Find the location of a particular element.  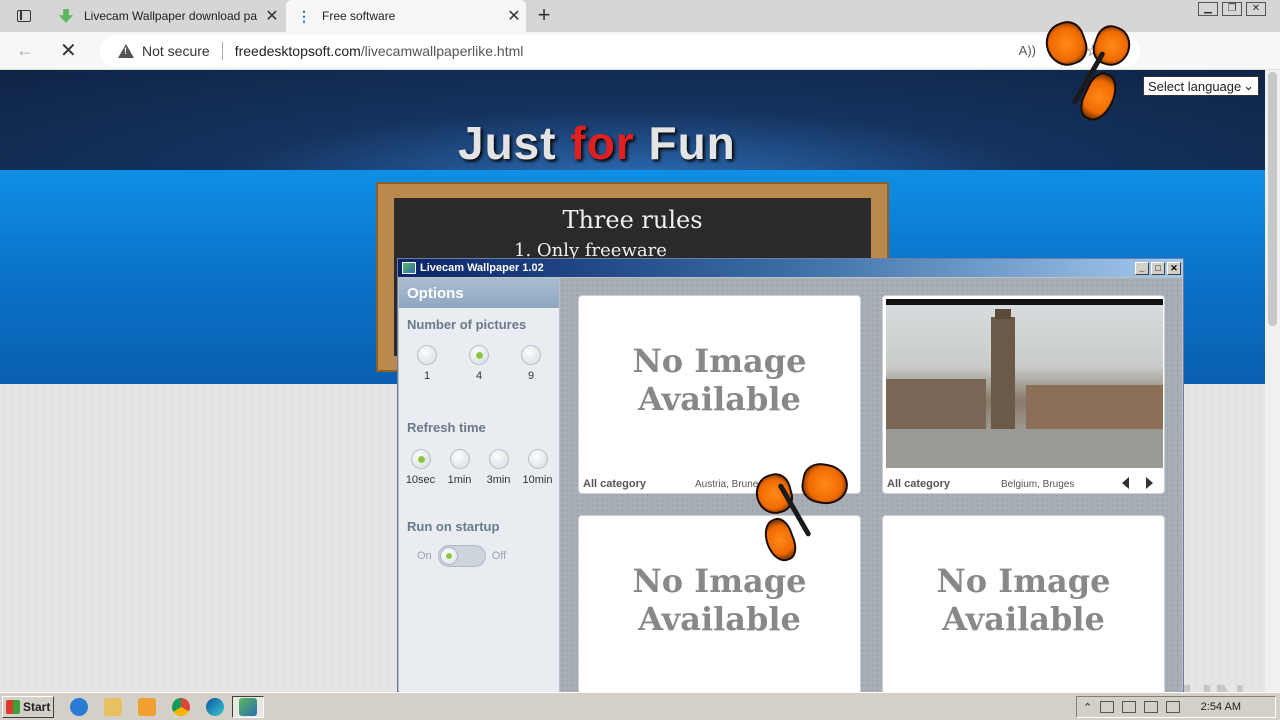

title-part-red: for is located at coordinates (602, 143).